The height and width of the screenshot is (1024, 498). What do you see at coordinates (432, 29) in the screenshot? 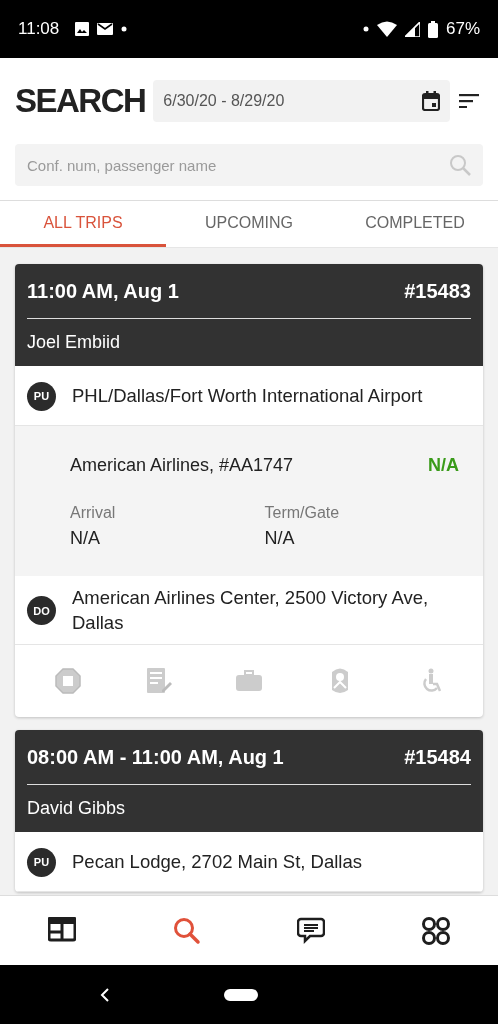
I see `battery-icon` at bounding box center [432, 29].